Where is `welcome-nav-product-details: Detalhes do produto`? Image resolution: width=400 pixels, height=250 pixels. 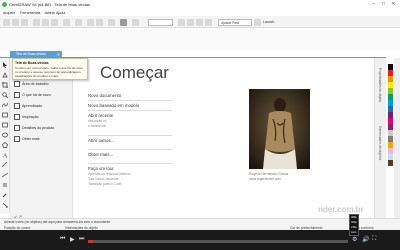
welcome-nav-product-details: Detalhes do produto is located at coordinates (42, 127).